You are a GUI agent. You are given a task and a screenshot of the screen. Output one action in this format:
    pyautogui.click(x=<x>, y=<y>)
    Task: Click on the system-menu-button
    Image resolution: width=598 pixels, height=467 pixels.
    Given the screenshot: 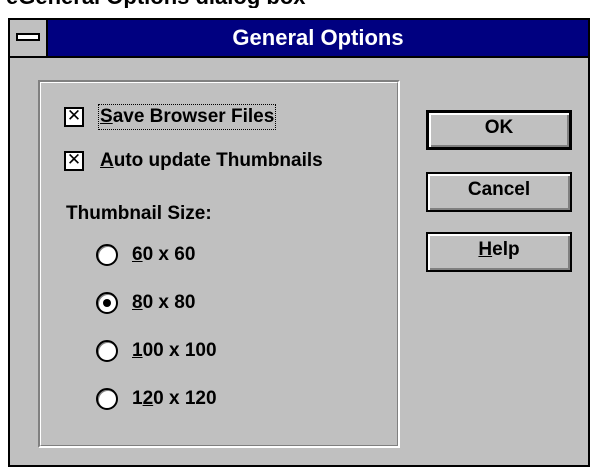 What is the action you would take?
    pyautogui.click(x=29, y=38)
    